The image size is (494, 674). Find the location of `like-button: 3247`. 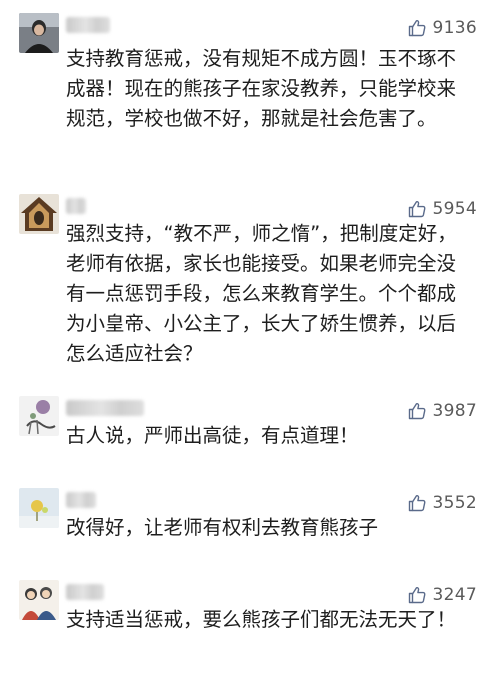

like-button: 3247 is located at coordinates (442, 595).